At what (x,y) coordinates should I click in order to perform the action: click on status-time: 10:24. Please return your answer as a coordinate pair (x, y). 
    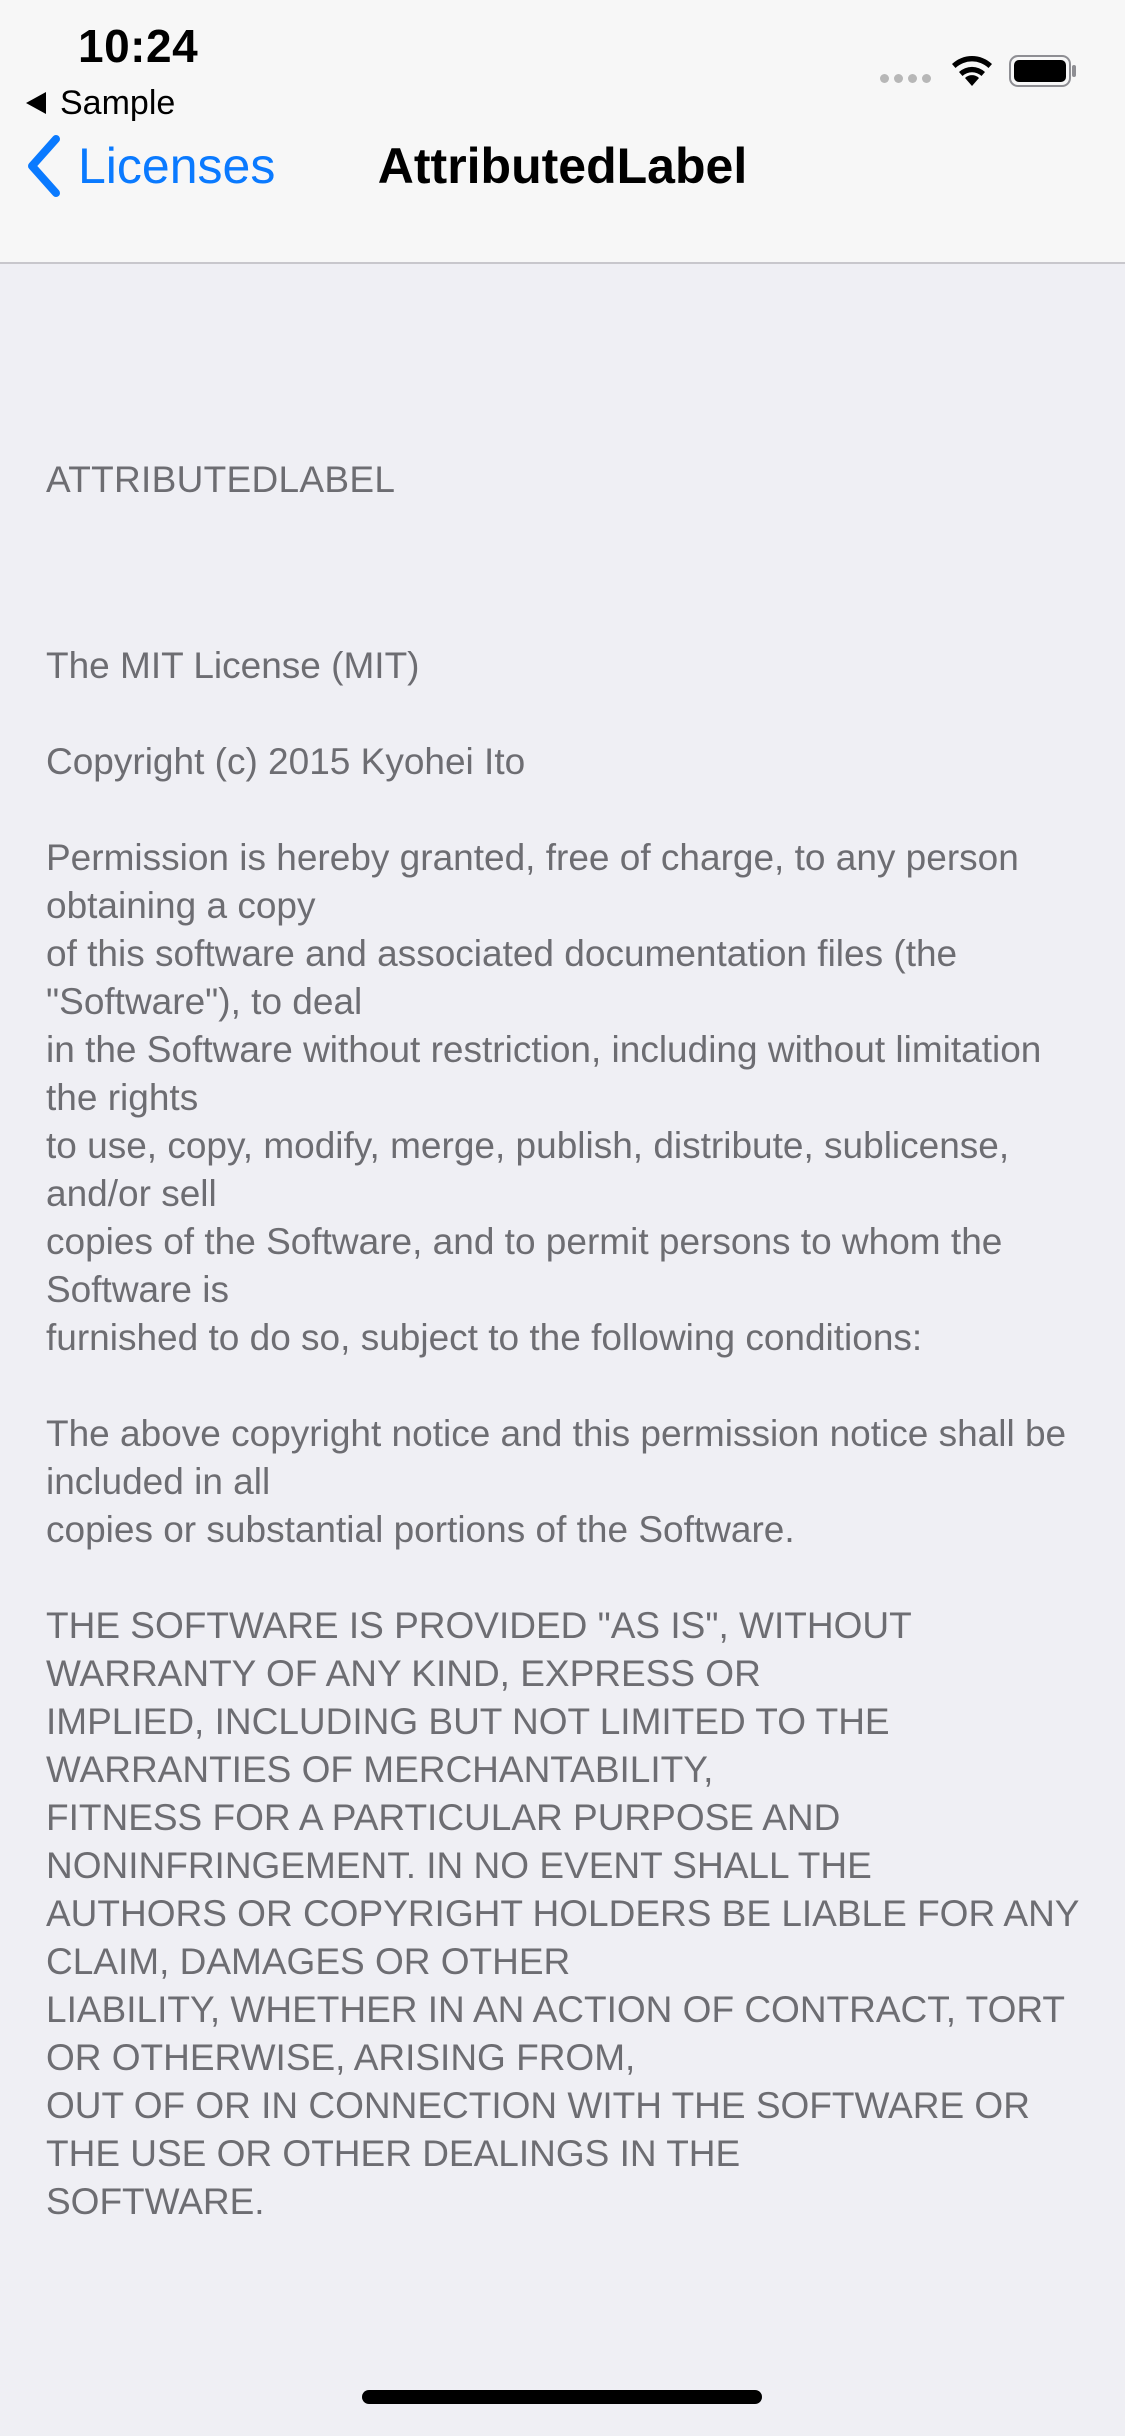
    Looking at the image, I should click on (138, 46).